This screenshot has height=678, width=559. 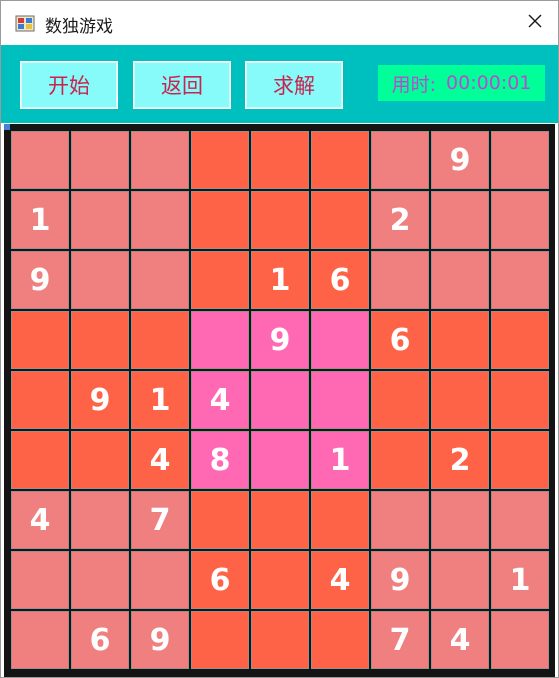 What do you see at coordinates (100, 220) in the screenshot?
I see `sudoku-cell-r2-c2` at bounding box center [100, 220].